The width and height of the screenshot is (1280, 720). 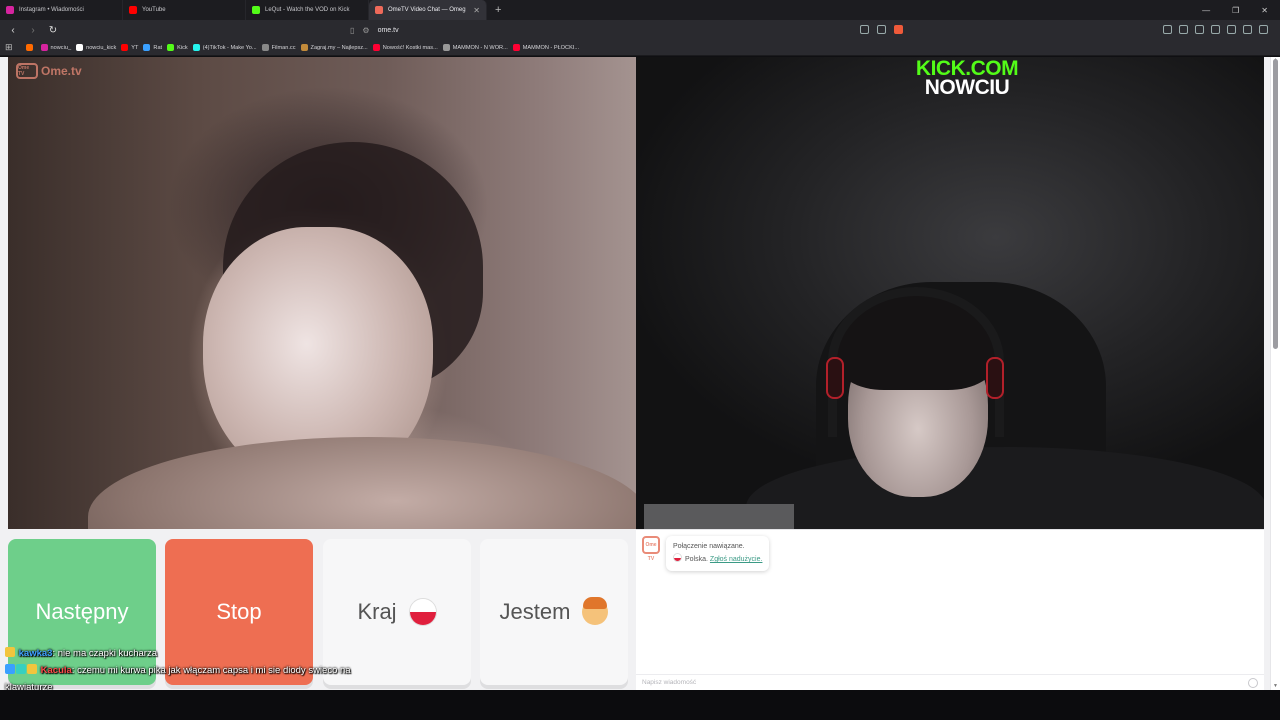 What do you see at coordinates (184, 10) in the screenshot?
I see `tab-youtube: YouTube` at bounding box center [184, 10].